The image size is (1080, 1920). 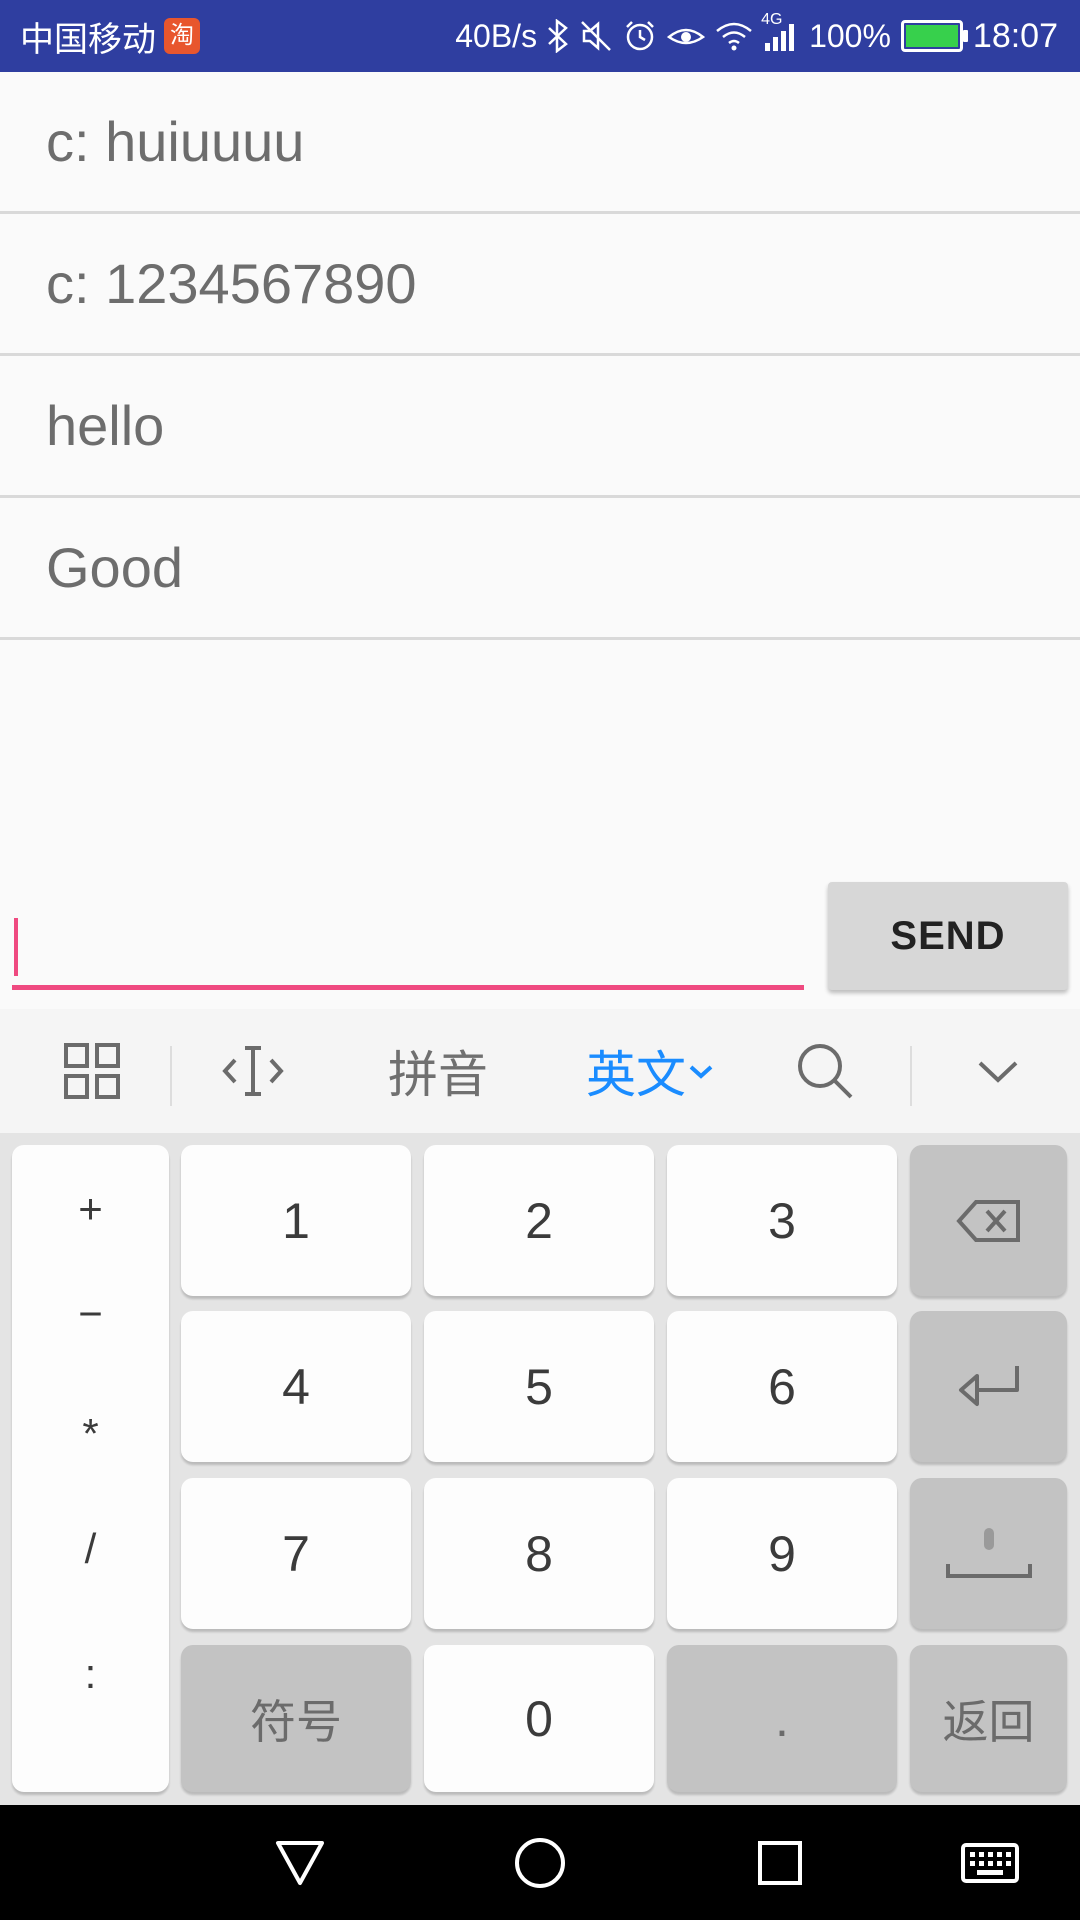 I want to click on navigation-bar, so click(x=540, y=1862).